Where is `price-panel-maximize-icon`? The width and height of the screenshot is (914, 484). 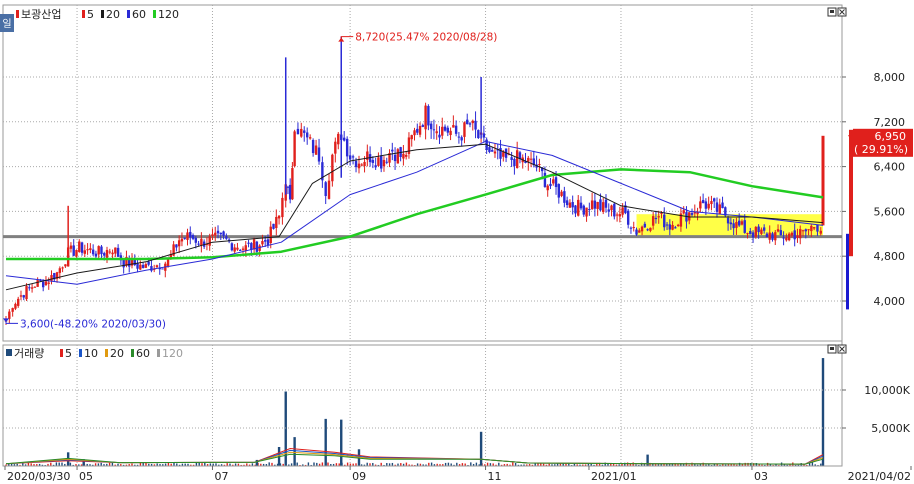
price-panel-maximize-icon is located at coordinates (832, 11).